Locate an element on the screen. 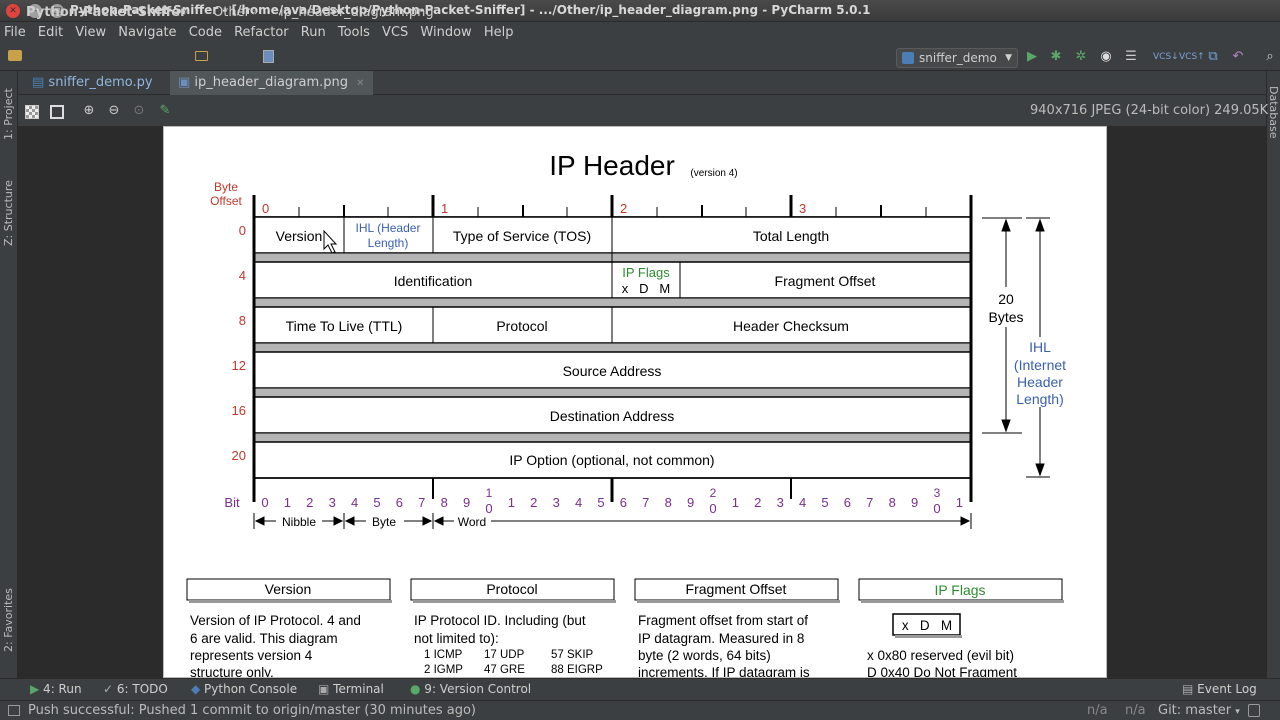 The width and height of the screenshot is (1280, 720). legend-text: 17 UDP is located at coordinates (504, 655).